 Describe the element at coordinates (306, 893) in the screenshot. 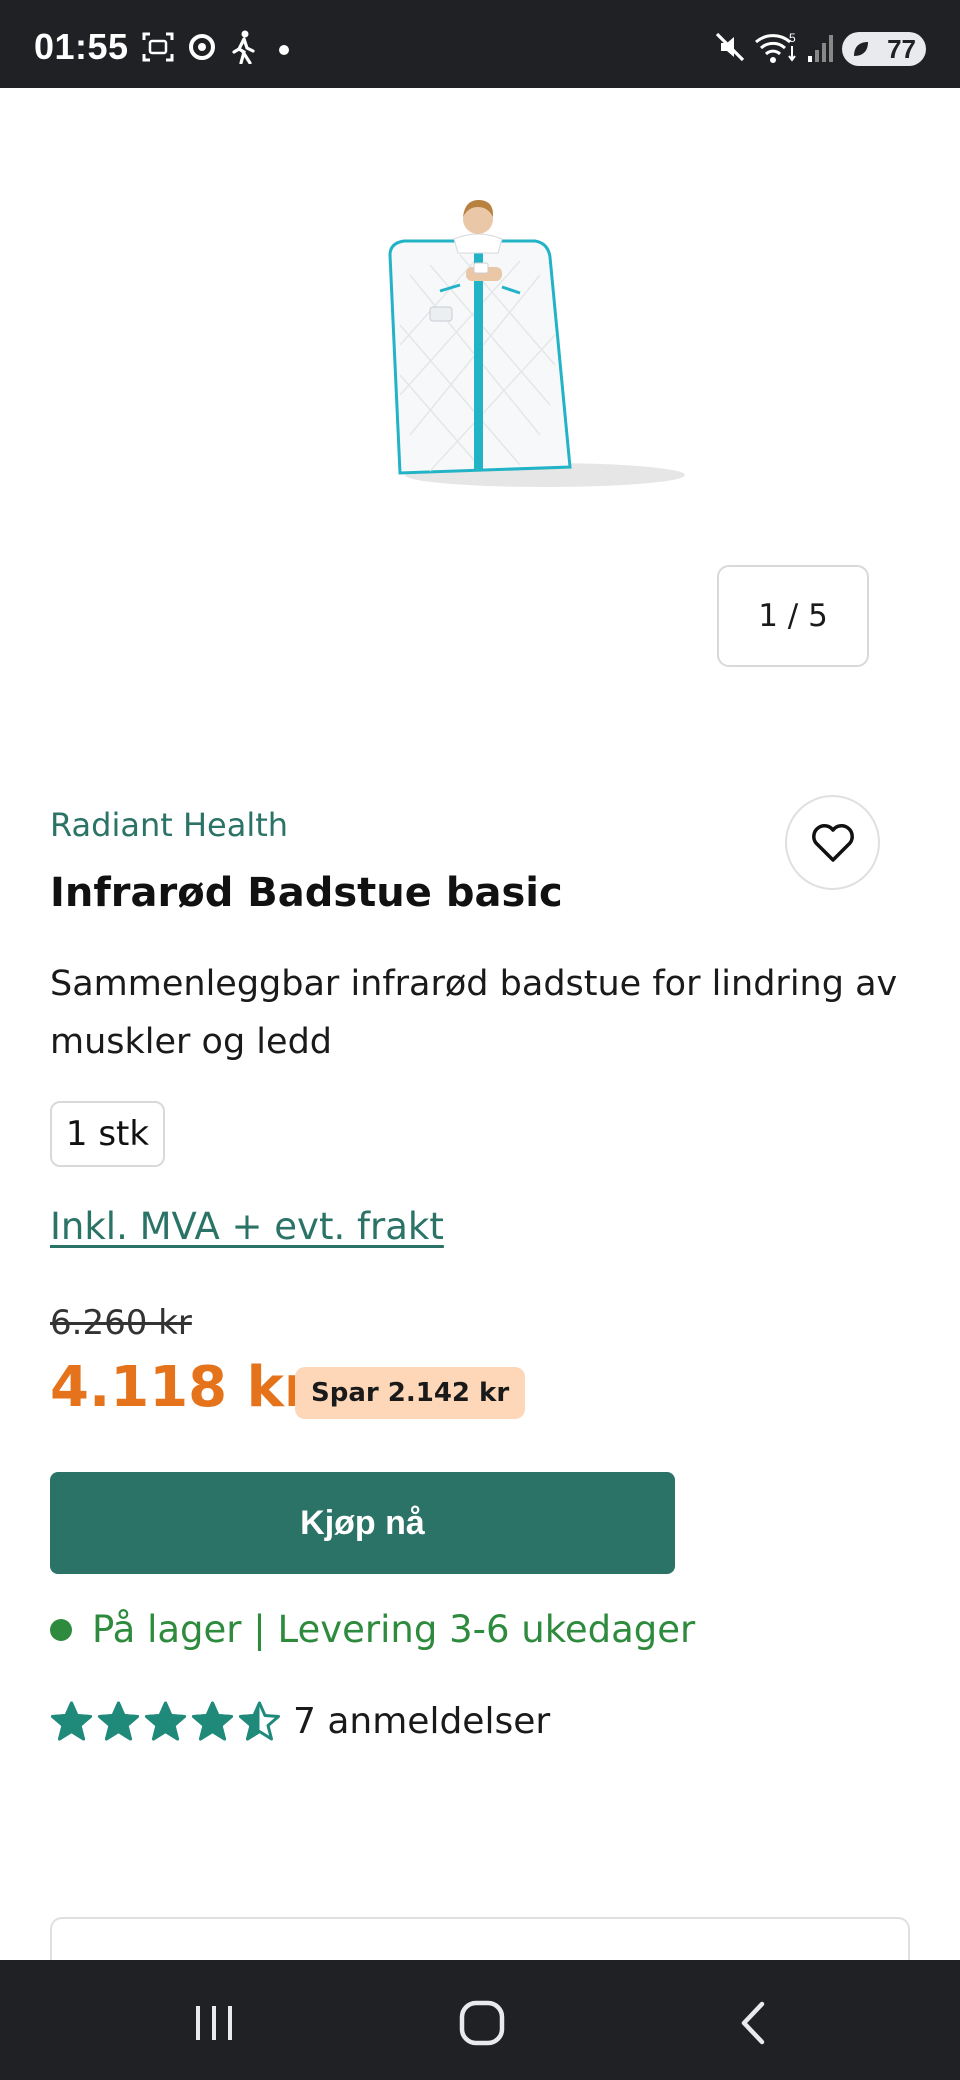

I see `product-title: Infrarød Badstue basic` at that location.